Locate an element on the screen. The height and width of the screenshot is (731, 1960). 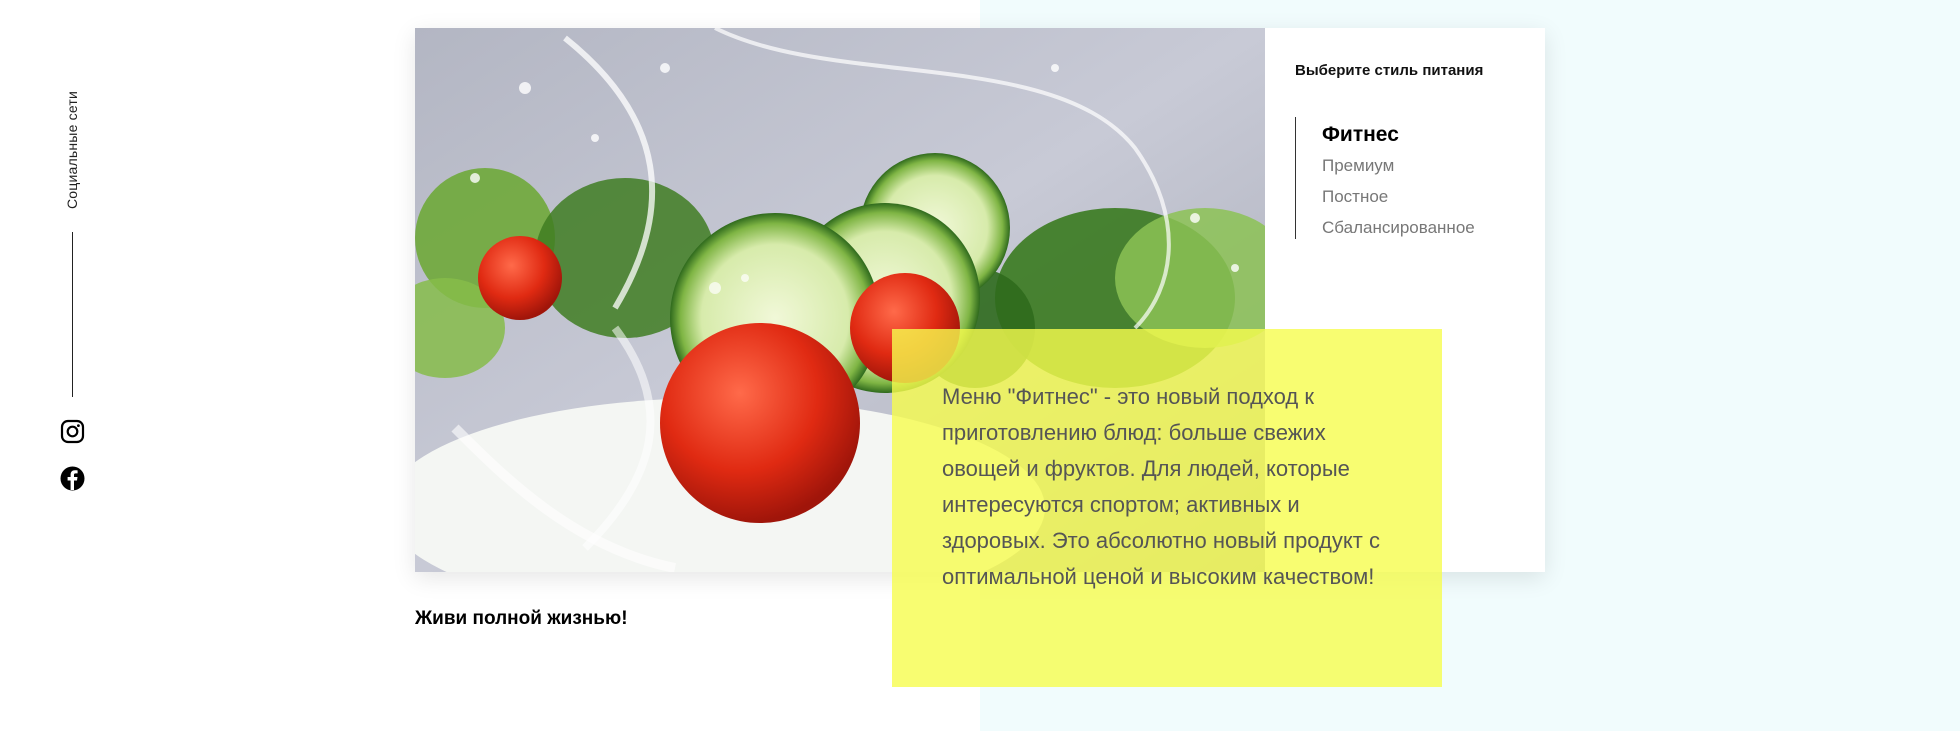
diet-style-title: Выберите стиль питания is located at coordinates (1389, 70).